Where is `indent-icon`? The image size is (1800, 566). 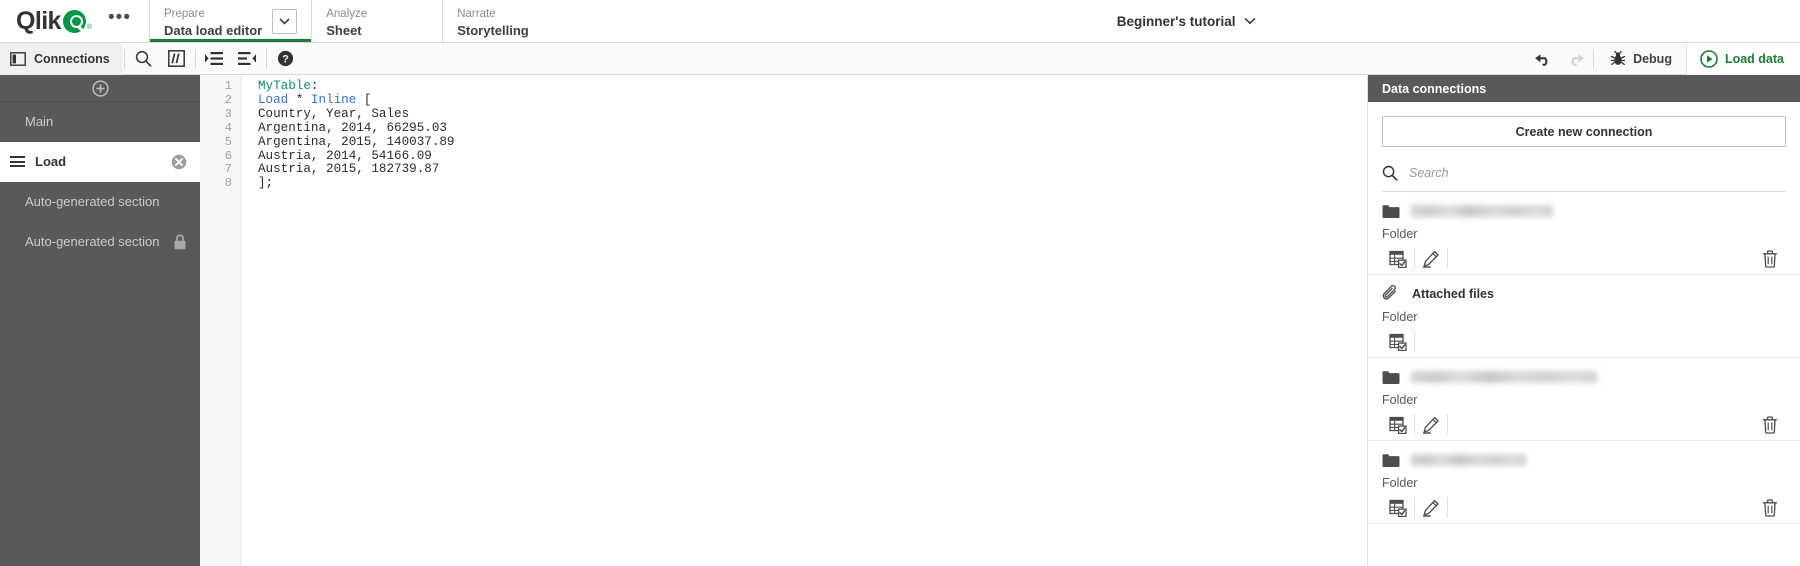 indent-icon is located at coordinates (214, 58).